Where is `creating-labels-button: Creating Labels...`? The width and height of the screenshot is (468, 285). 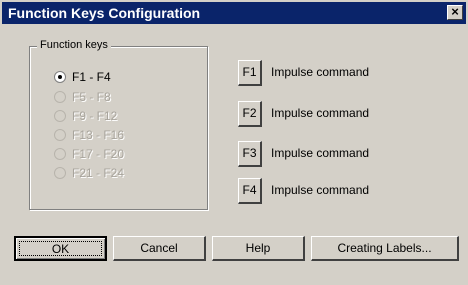 creating-labels-button: Creating Labels... is located at coordinates (385, 248).